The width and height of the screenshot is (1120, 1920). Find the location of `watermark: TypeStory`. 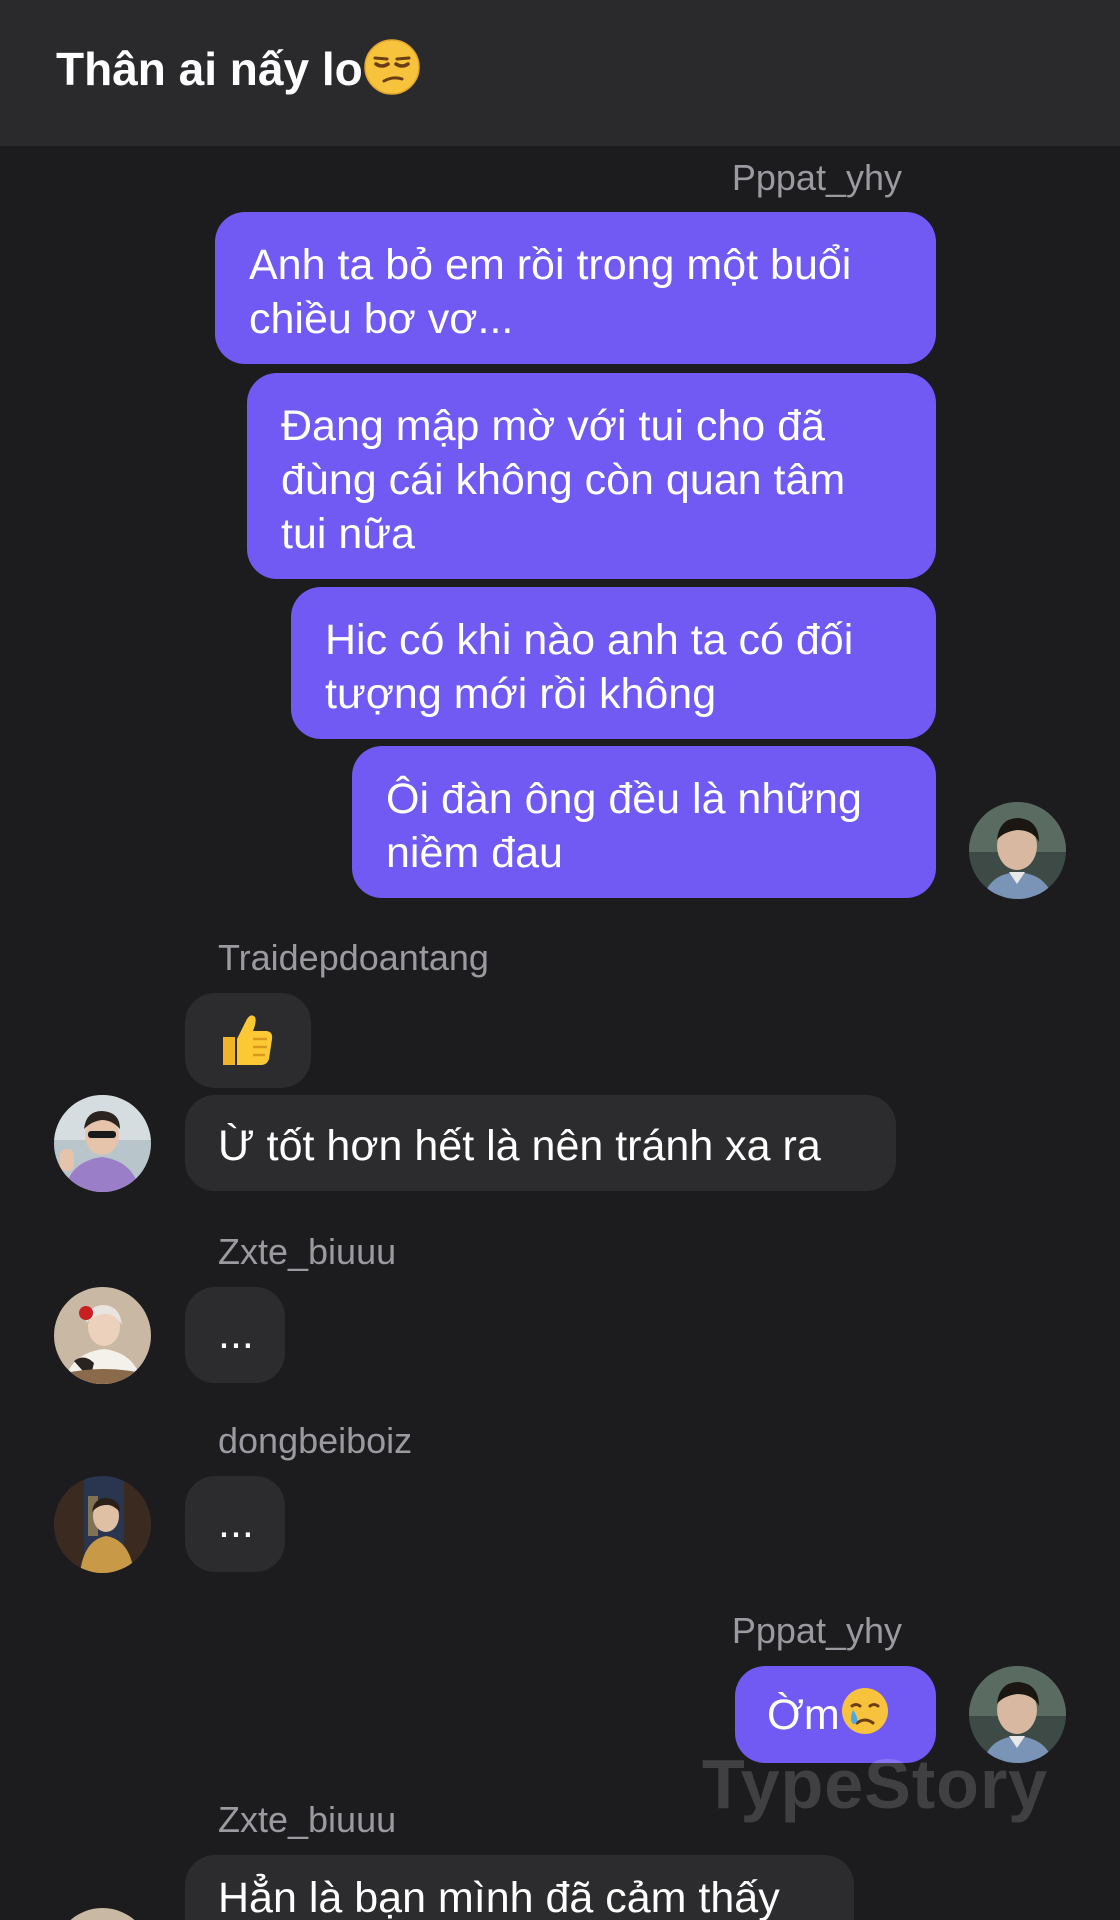

watermark: TypeStory is located at coordinates (875, 1784).